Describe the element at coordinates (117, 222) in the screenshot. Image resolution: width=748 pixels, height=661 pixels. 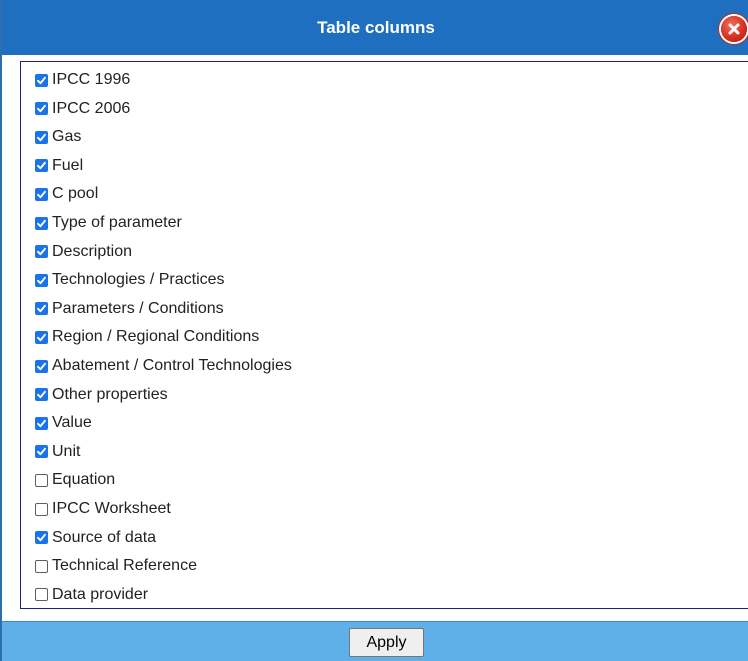
I see `column-option-label: Type of parameter` at that location.